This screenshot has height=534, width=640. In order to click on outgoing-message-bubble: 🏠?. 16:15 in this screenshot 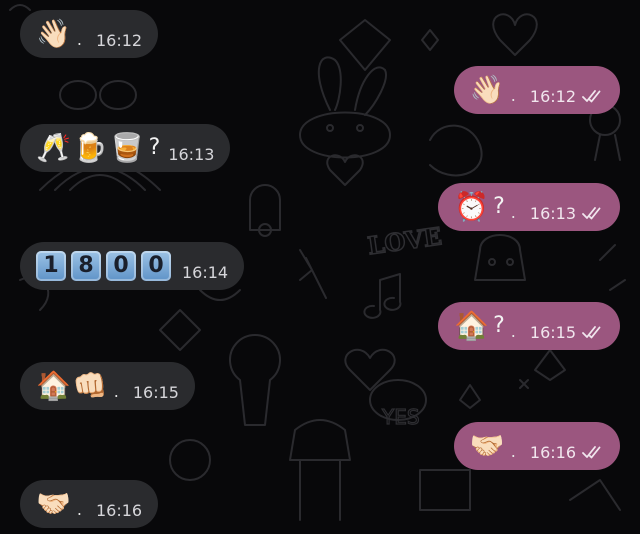, I will do `click(529, 326)`.